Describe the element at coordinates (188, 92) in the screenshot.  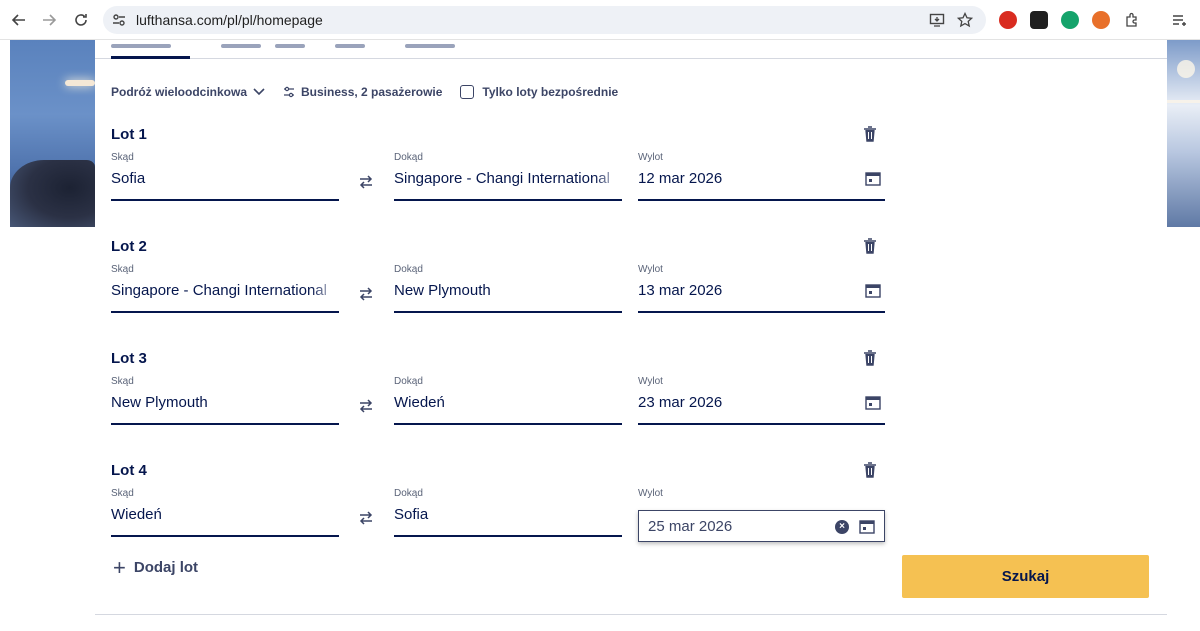
I see `trip-type-dropdown: Podróż wieloodcinkowa` at that location.